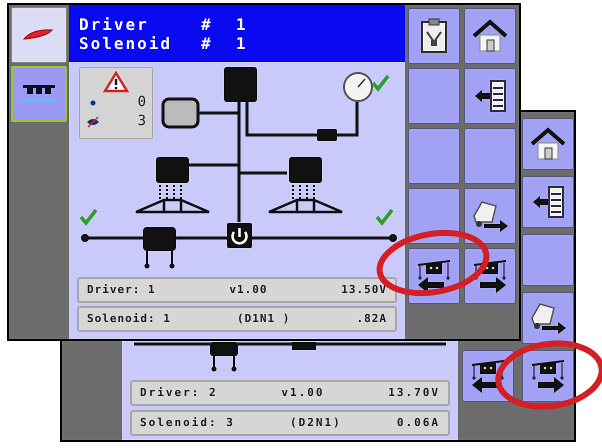 The width and height of the screenshot is (602, 448). What do you see at coordinates (142, 102) in the screenshot?
I see `alarm-count: 0` at bounding box center [142, 102].